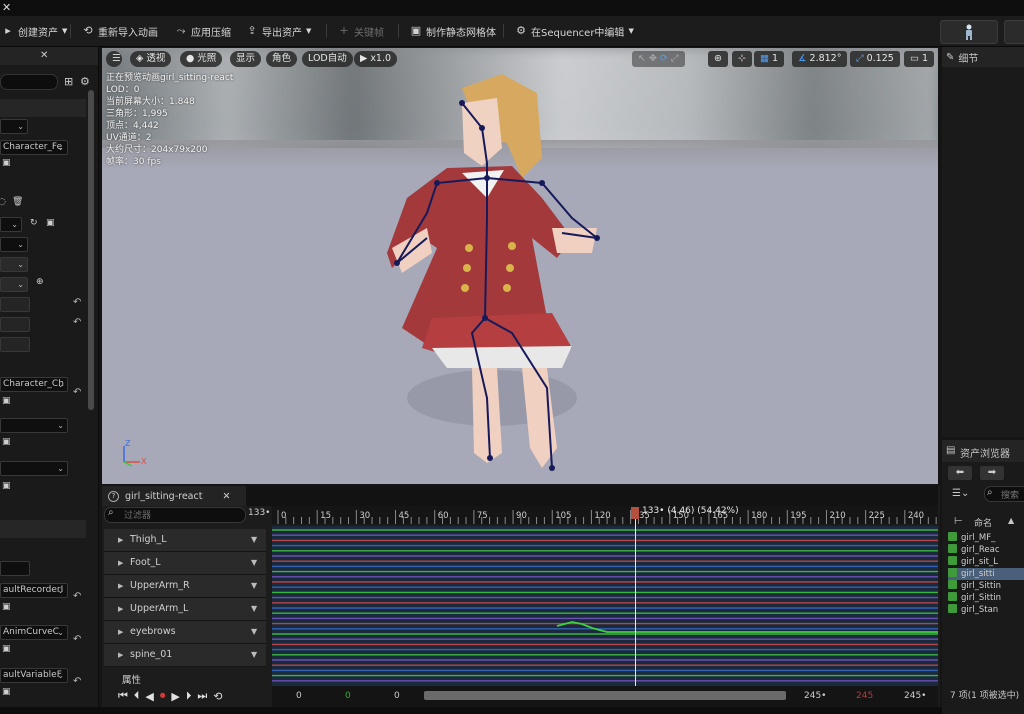 This screenshot has height=714, width=1024. I want to click on step-back-icon: ⏴, so click(137, 696).